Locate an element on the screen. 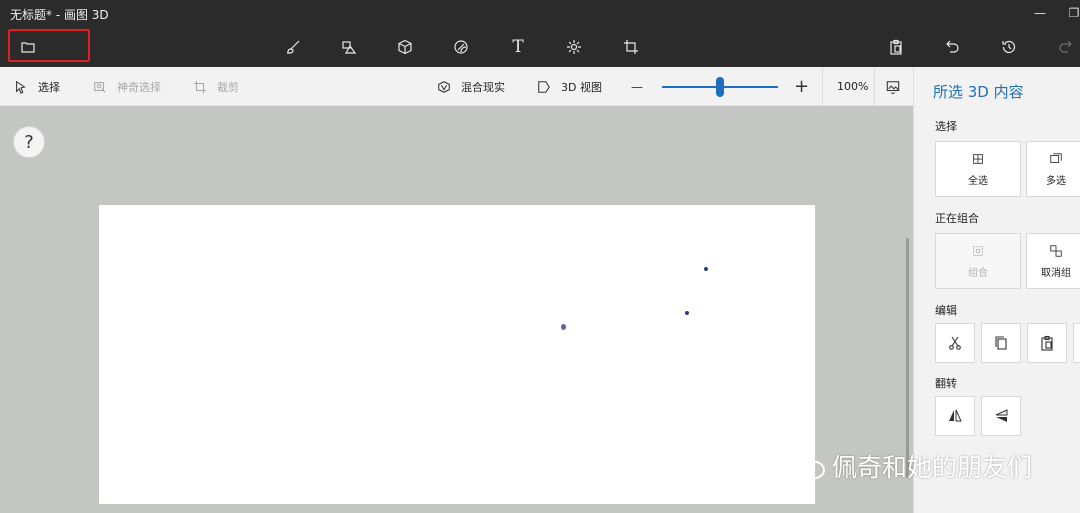  crop-button: 裁剪 is located at coordinates (216, 86).